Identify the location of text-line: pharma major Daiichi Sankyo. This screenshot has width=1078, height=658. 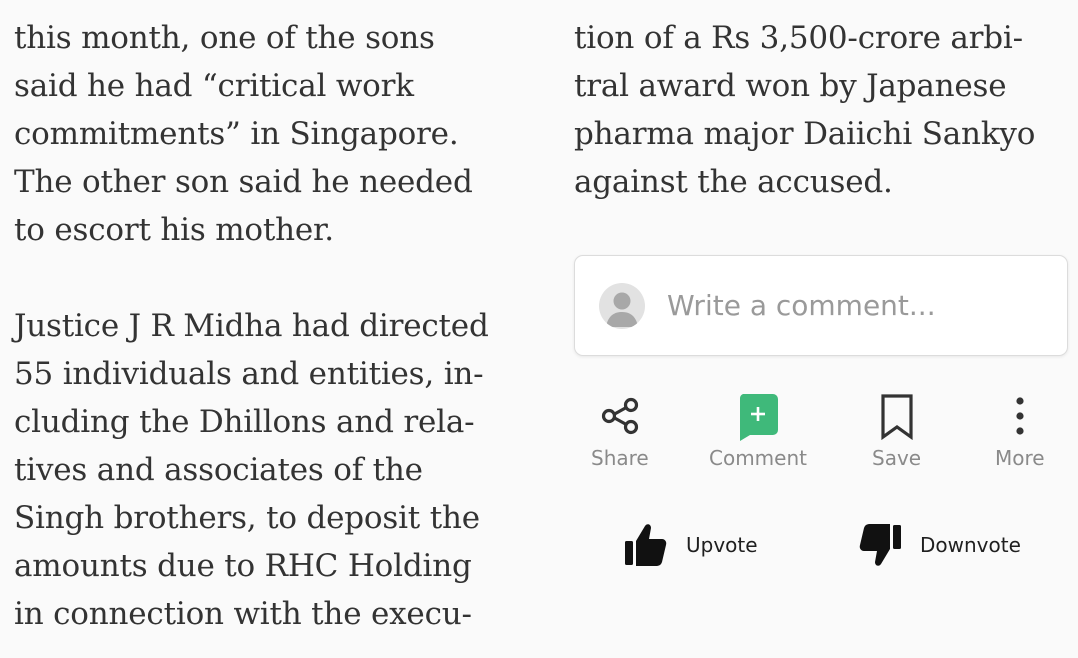
(805, 134).